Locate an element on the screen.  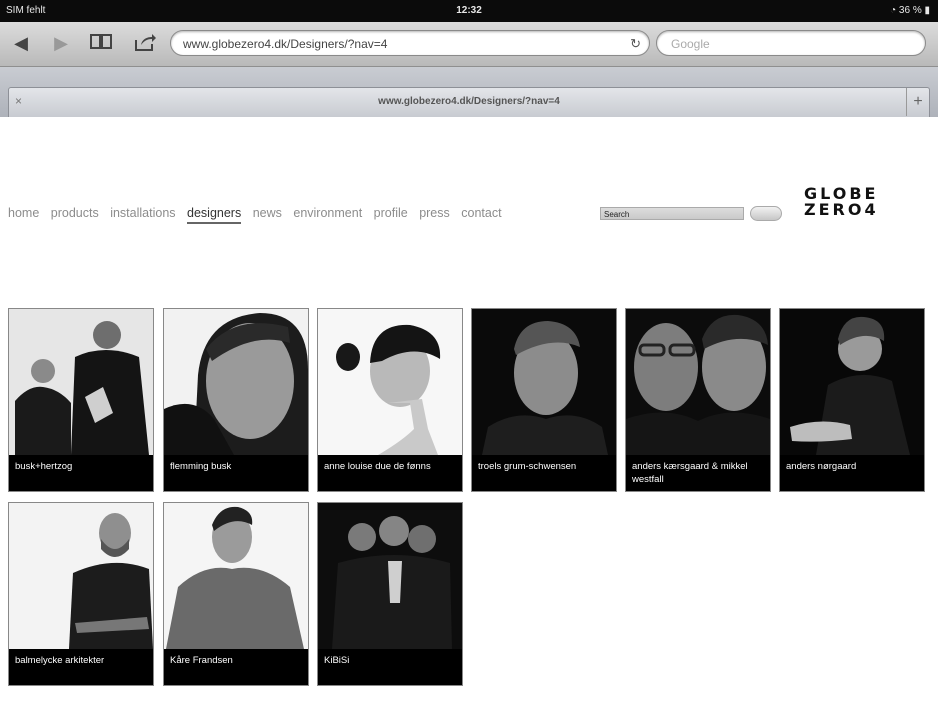
nav-news: news is located at coordinates (267, 213).